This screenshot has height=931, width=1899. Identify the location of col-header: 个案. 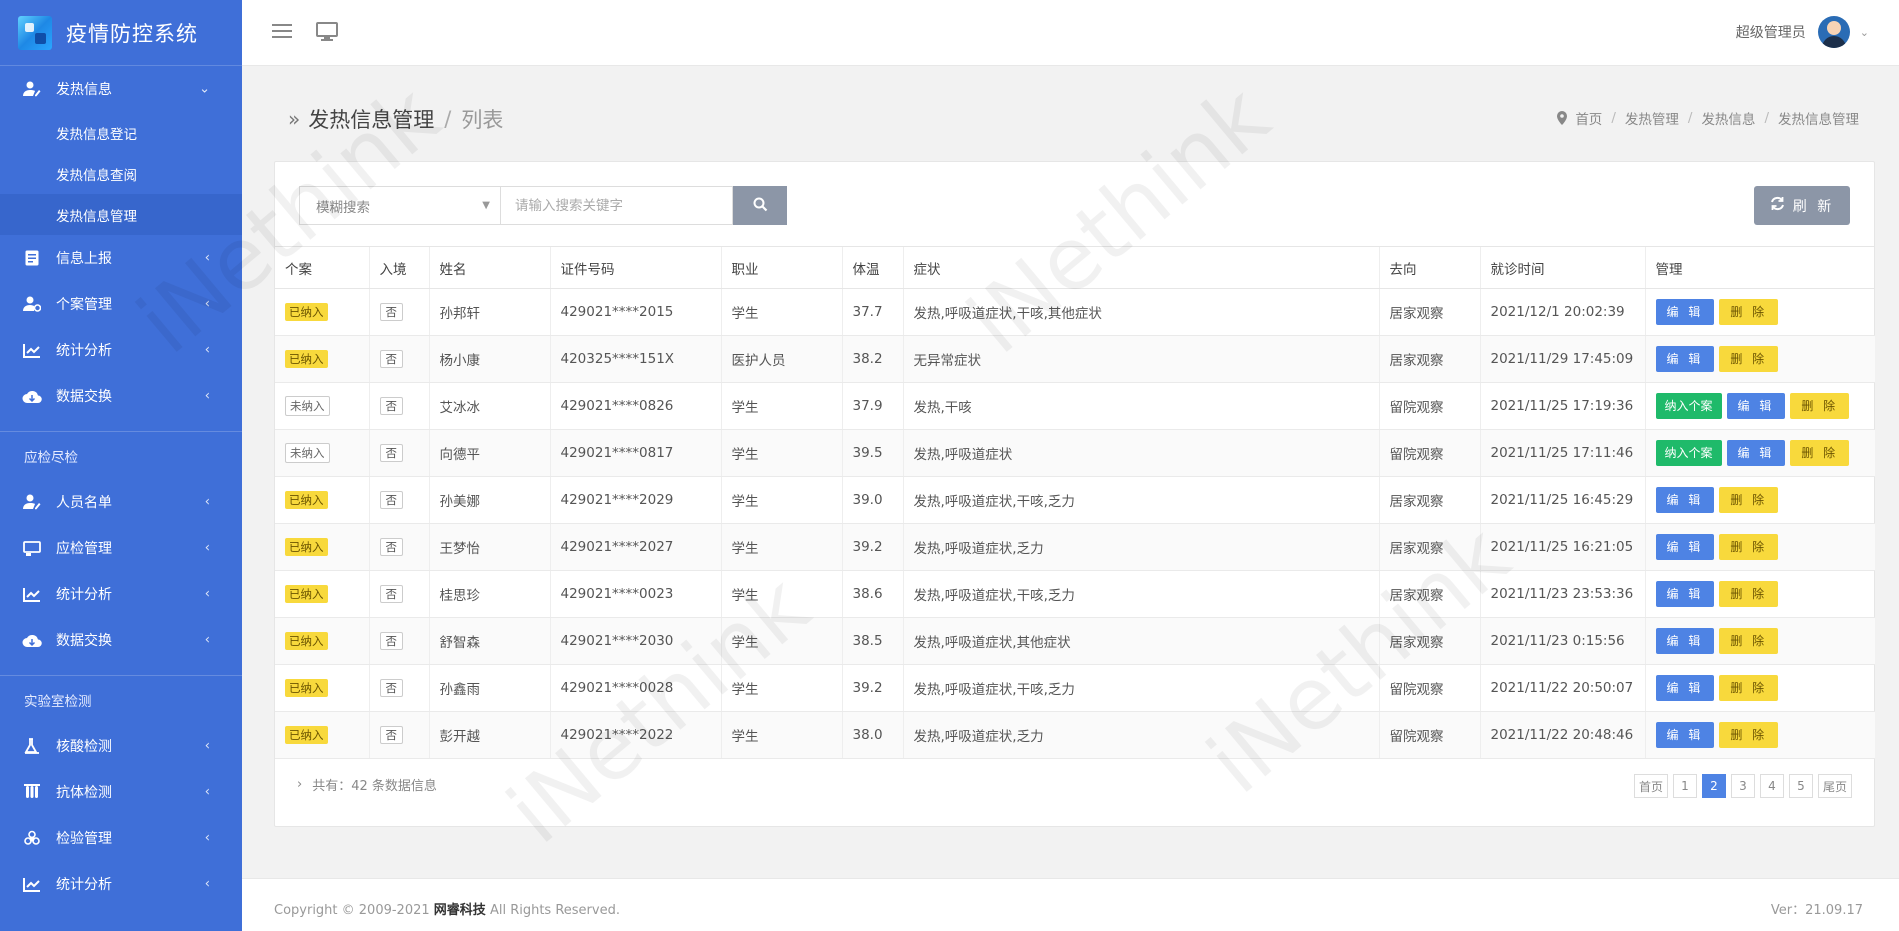
(322, 267).